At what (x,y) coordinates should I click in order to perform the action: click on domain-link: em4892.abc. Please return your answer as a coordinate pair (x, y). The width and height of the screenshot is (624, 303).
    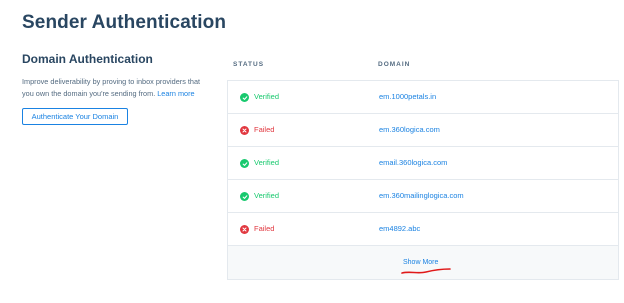
    Looking at the image, I should click on (399, 228).